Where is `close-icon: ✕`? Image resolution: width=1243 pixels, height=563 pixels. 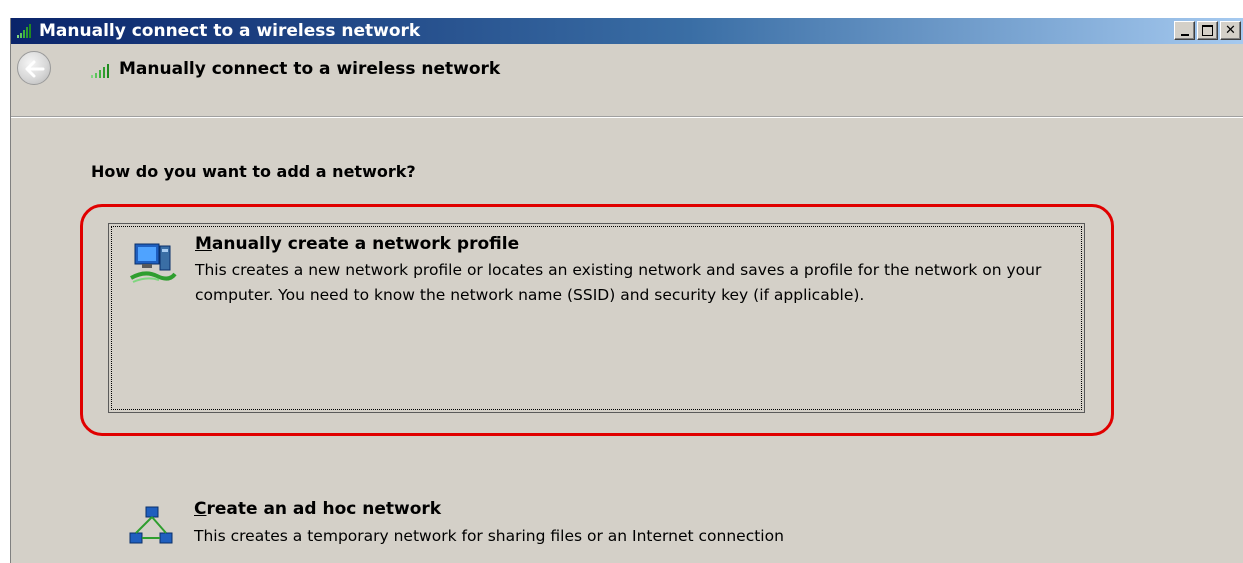
close-icon: ✕ is located at coordinates (1230, 30).